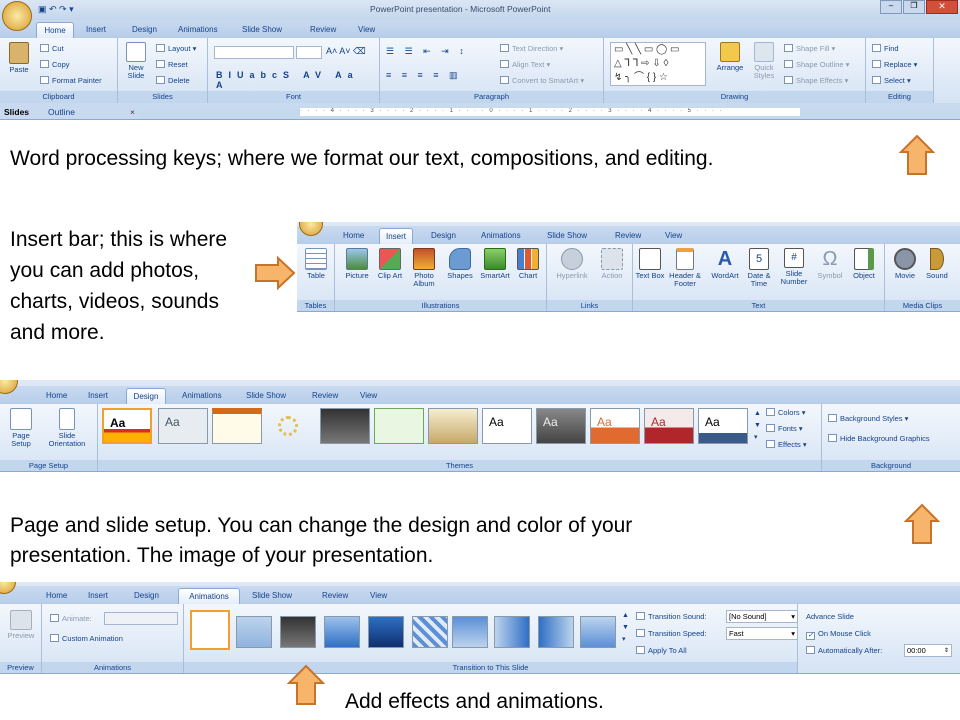 This screenshot has height=720, width=960. What do you see at coordinates (146, 396) in the screenshot?
I see `tab-design-3: Design` at bounding box center [146, 396].